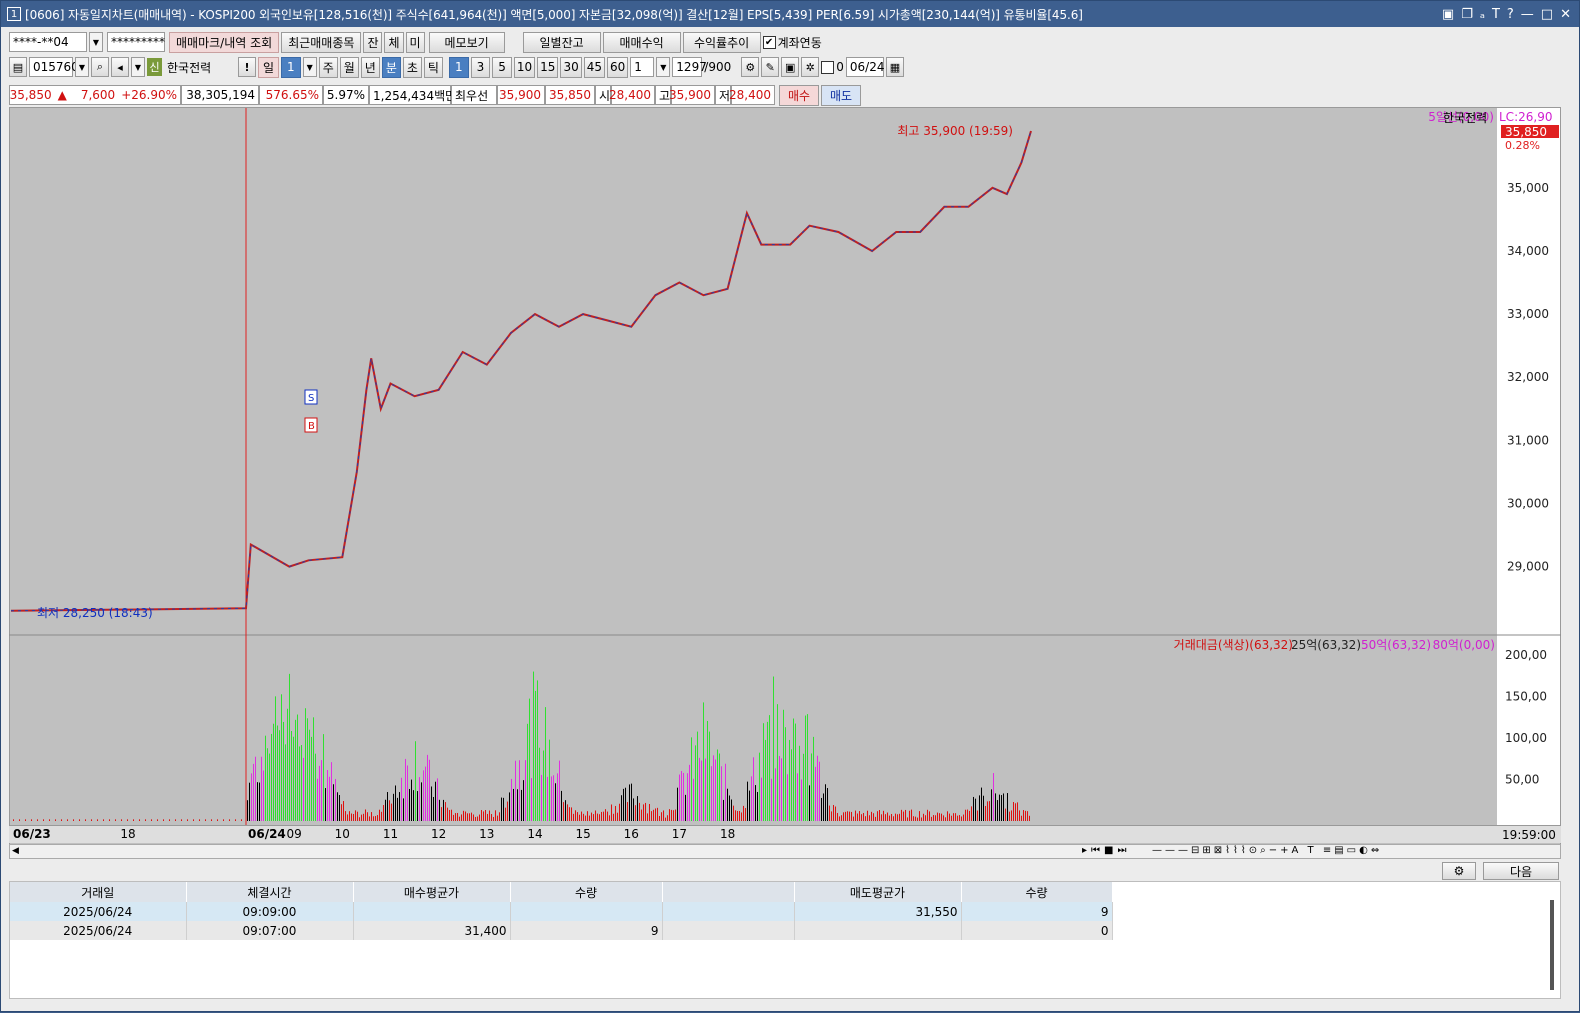  Describe the element at coordinates (412, 67) in the screenshot. I see `period-second-button: 초` at that location.